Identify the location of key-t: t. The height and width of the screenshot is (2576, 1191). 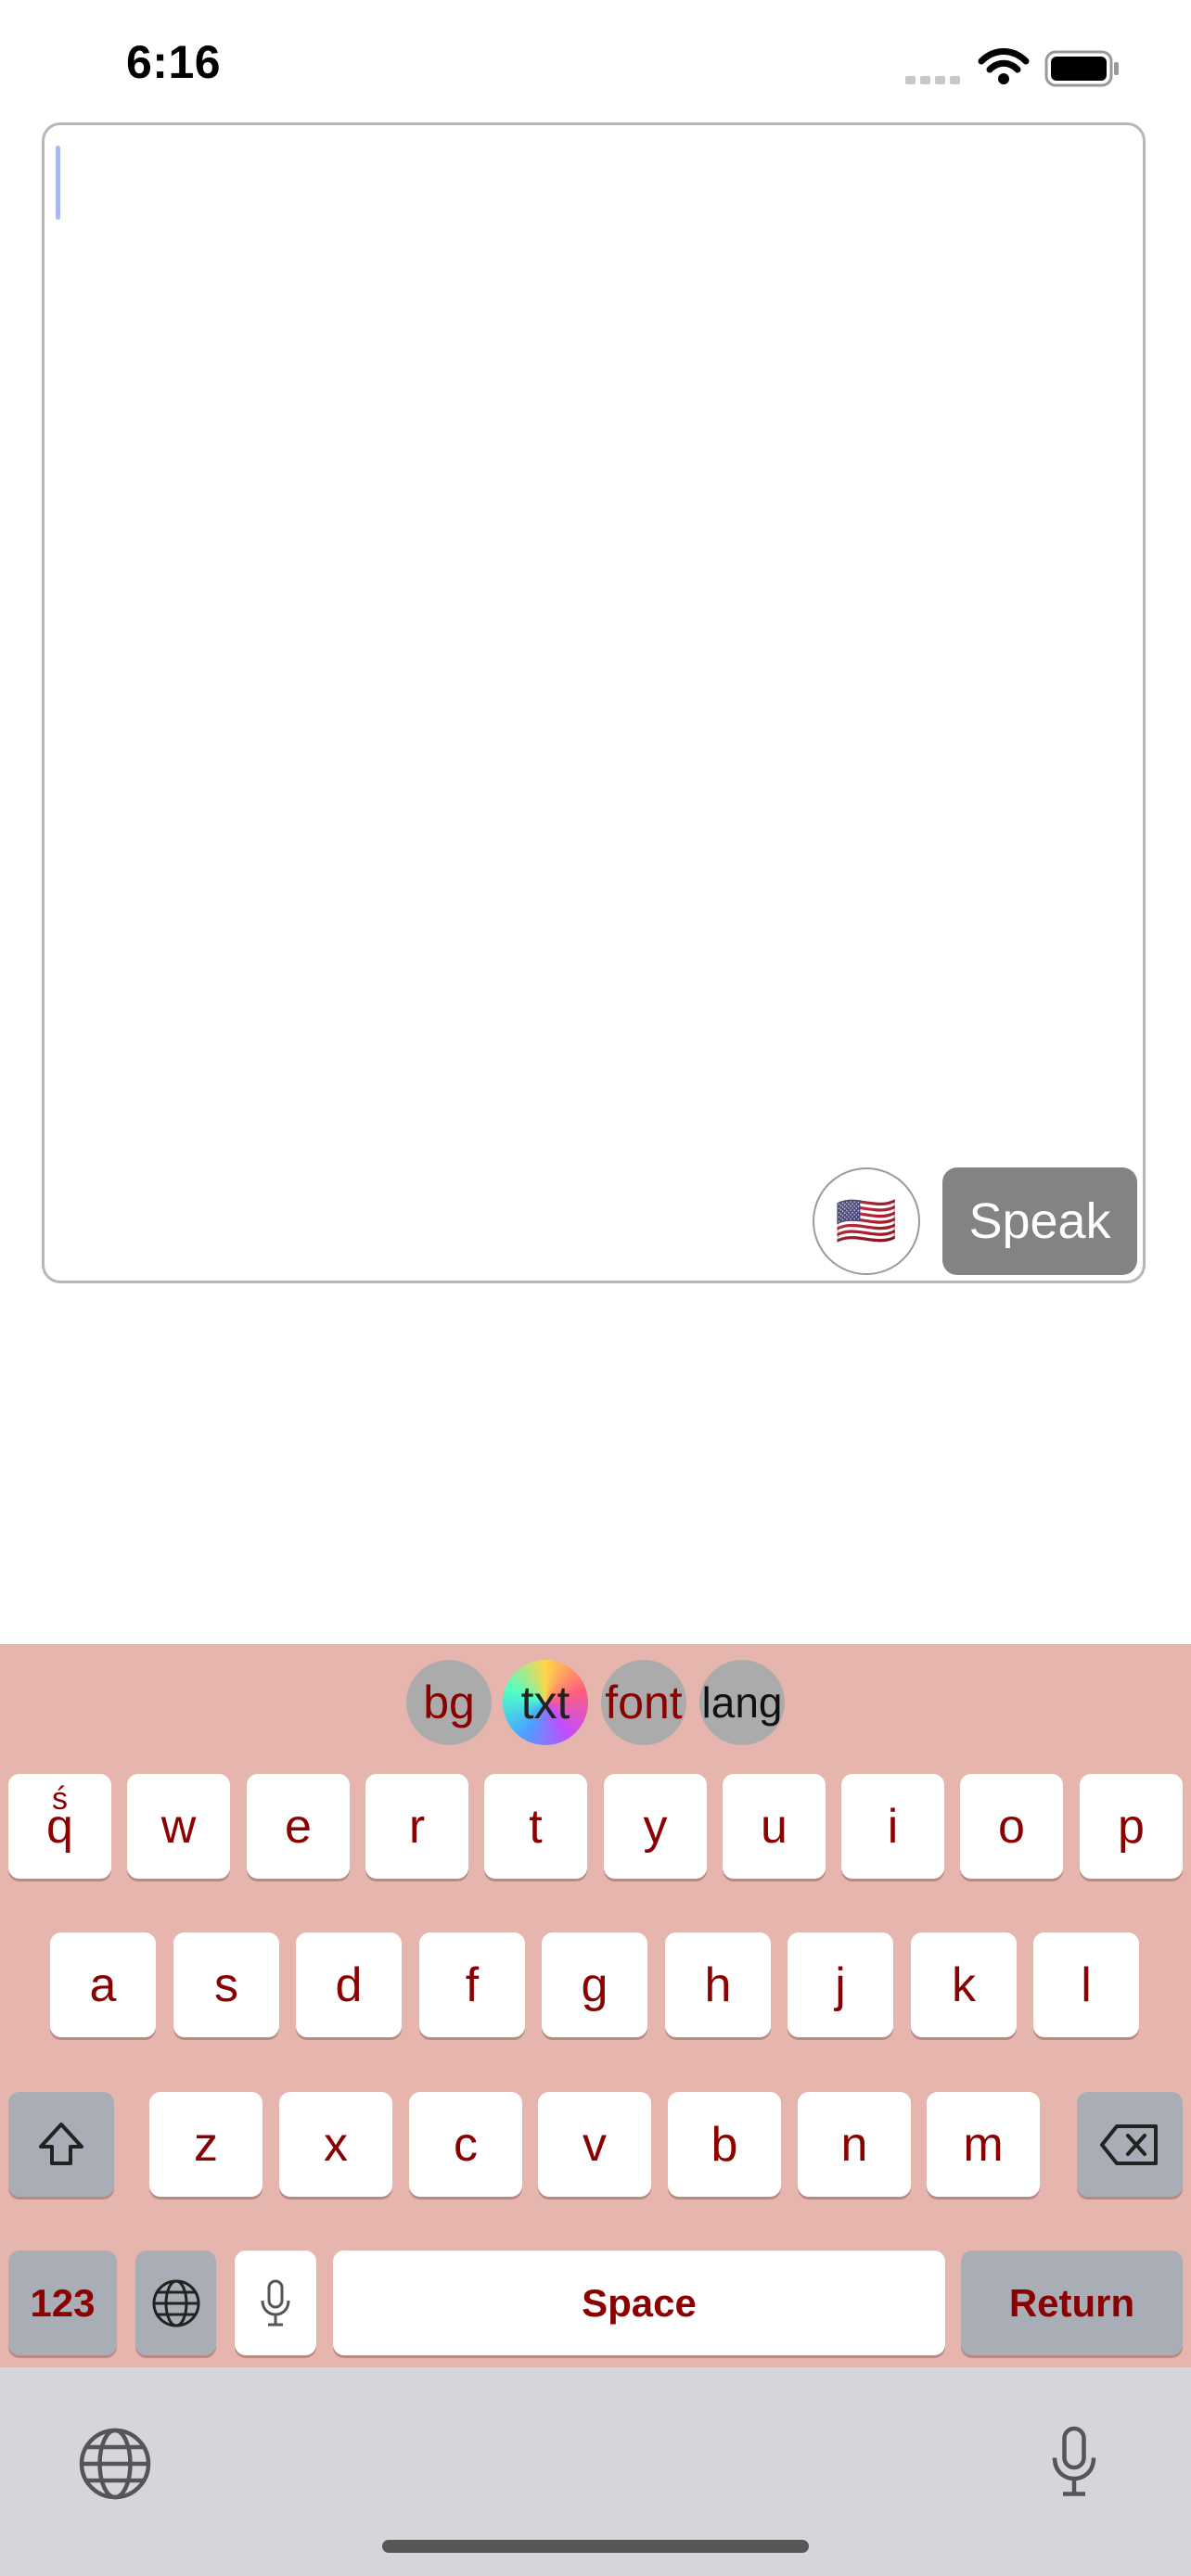
(535, 1826).